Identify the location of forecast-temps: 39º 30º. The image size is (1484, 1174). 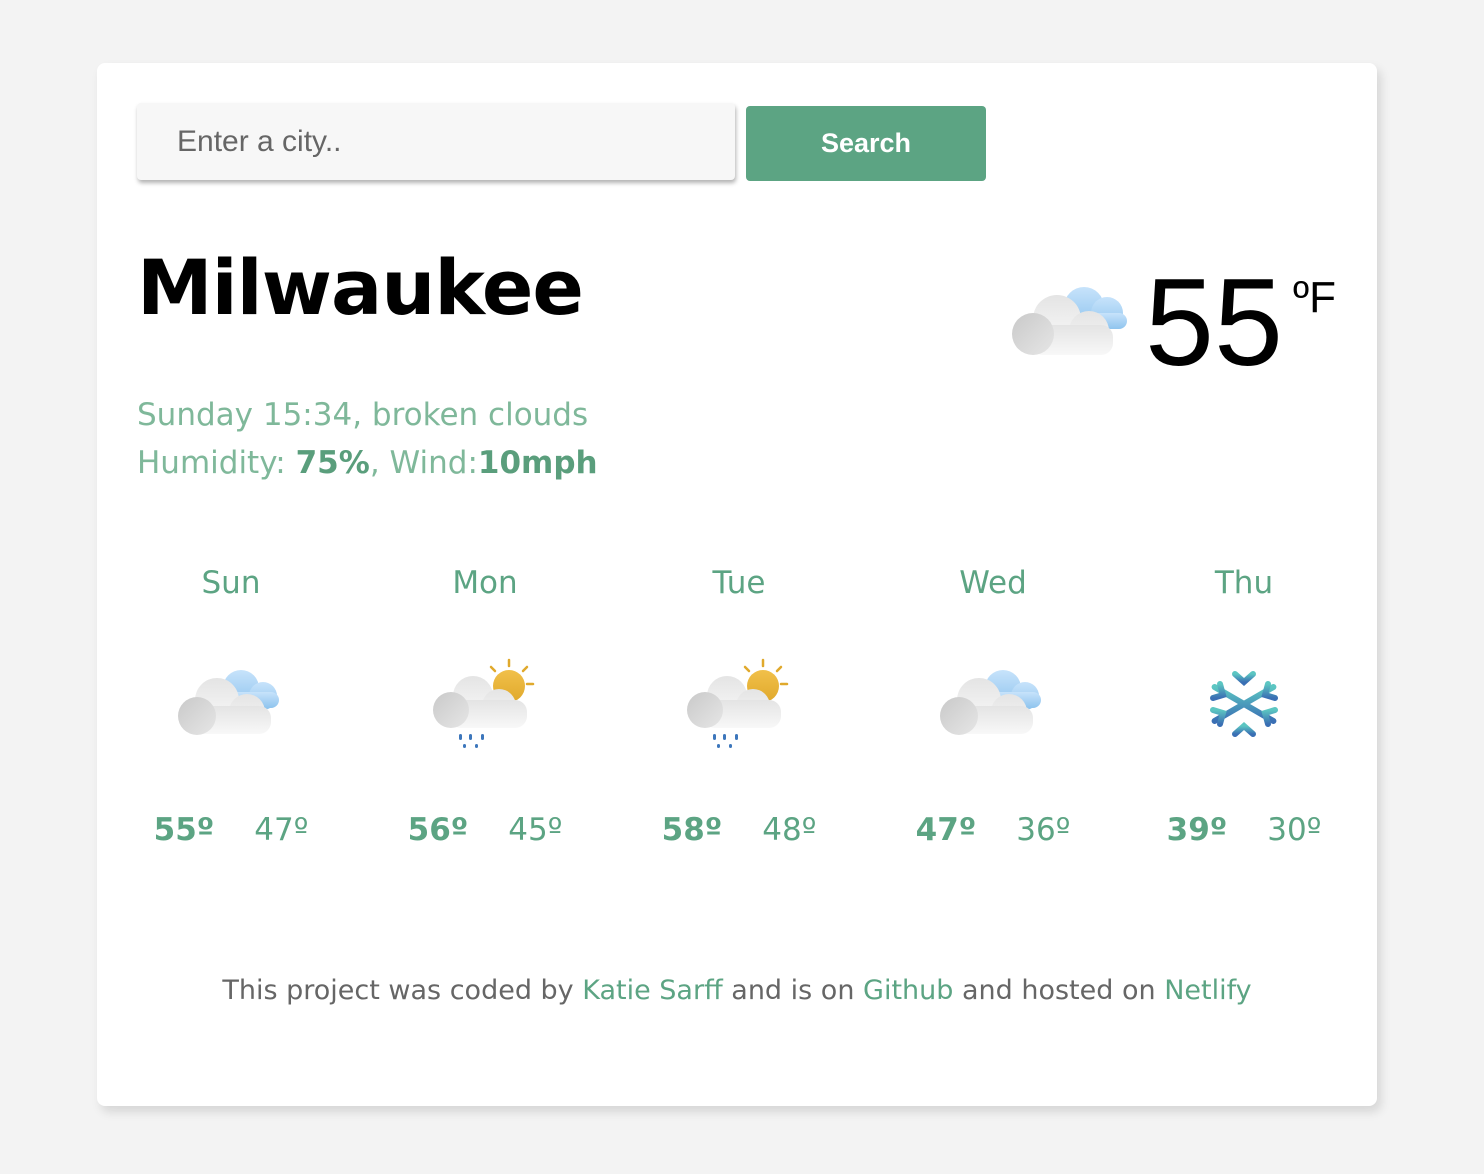
(1244, 830).